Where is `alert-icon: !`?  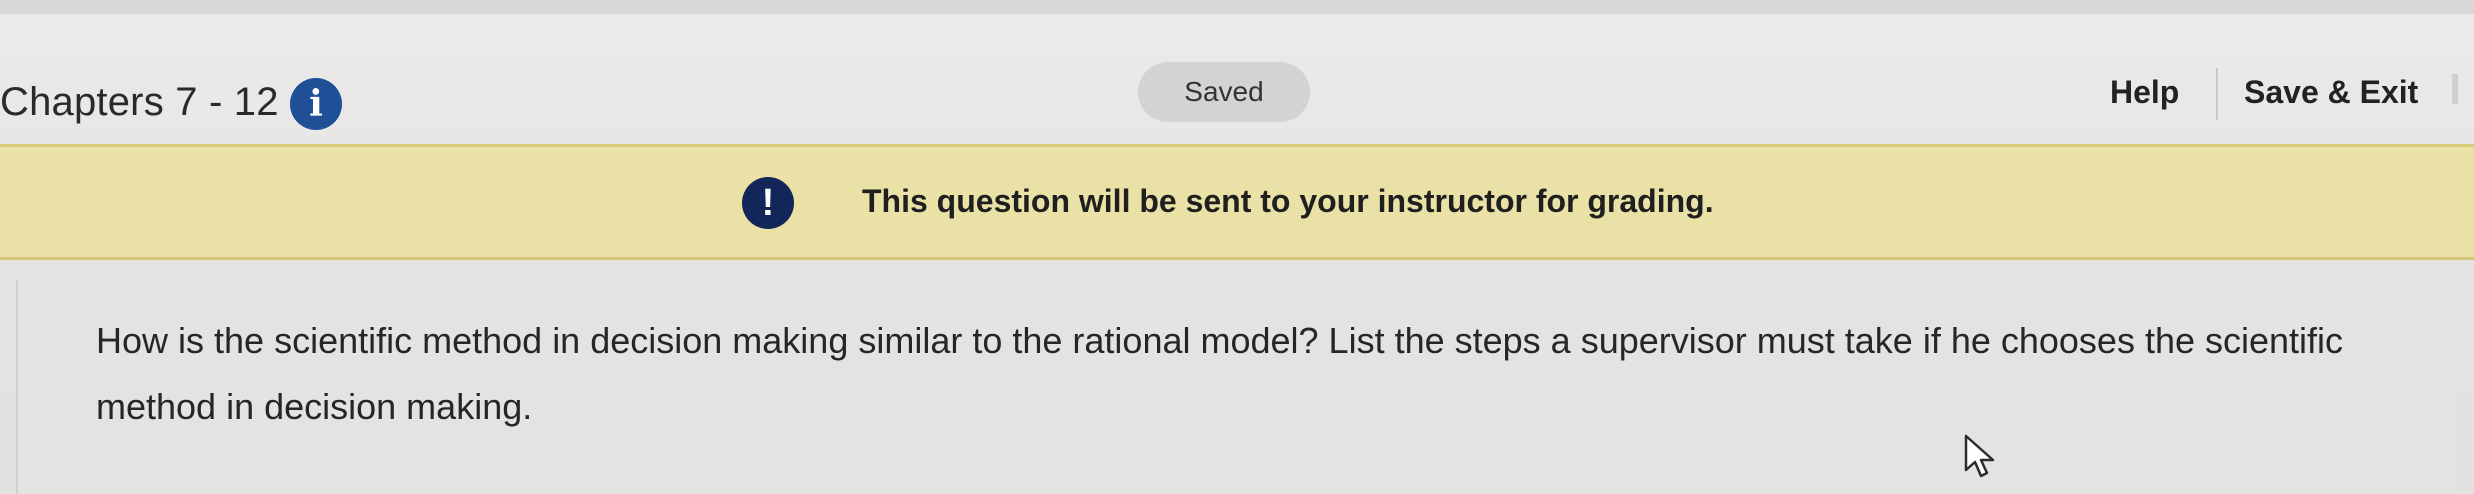
alert-icon: ! is located at coordinates (768, 203).